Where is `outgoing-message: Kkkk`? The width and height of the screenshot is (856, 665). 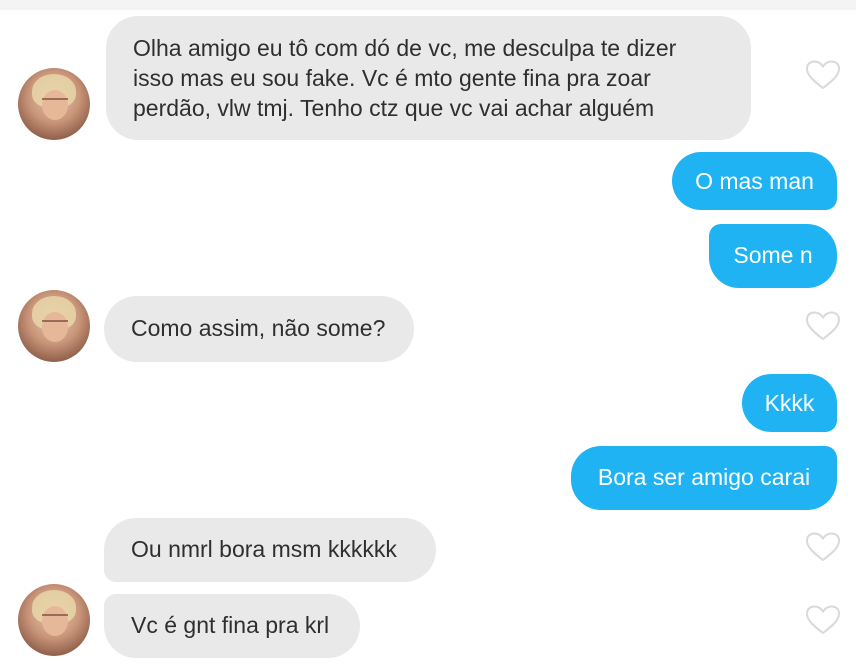
outgoing-message: Kkkk is located at coordinates (789, 403).